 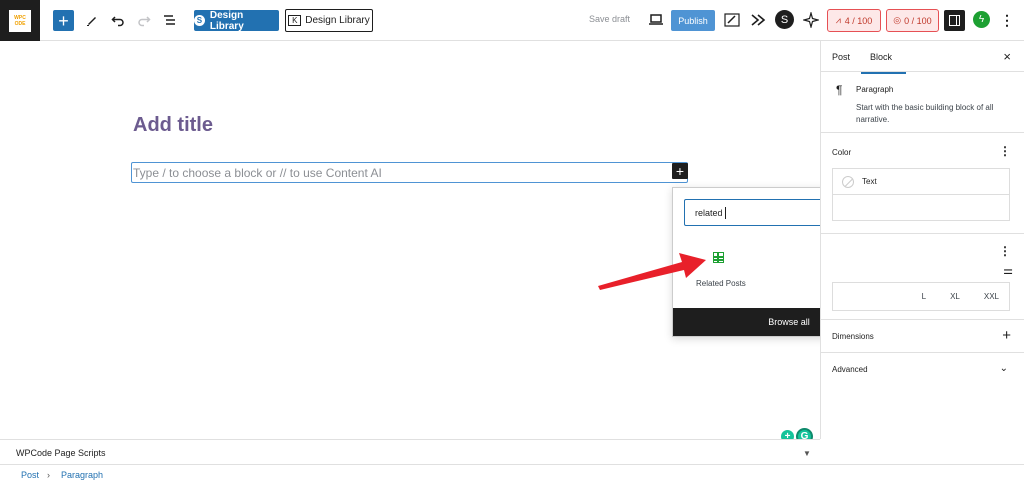 I want to click on sidebar-tabs: Post Block ×, so click(x=922, y=57).